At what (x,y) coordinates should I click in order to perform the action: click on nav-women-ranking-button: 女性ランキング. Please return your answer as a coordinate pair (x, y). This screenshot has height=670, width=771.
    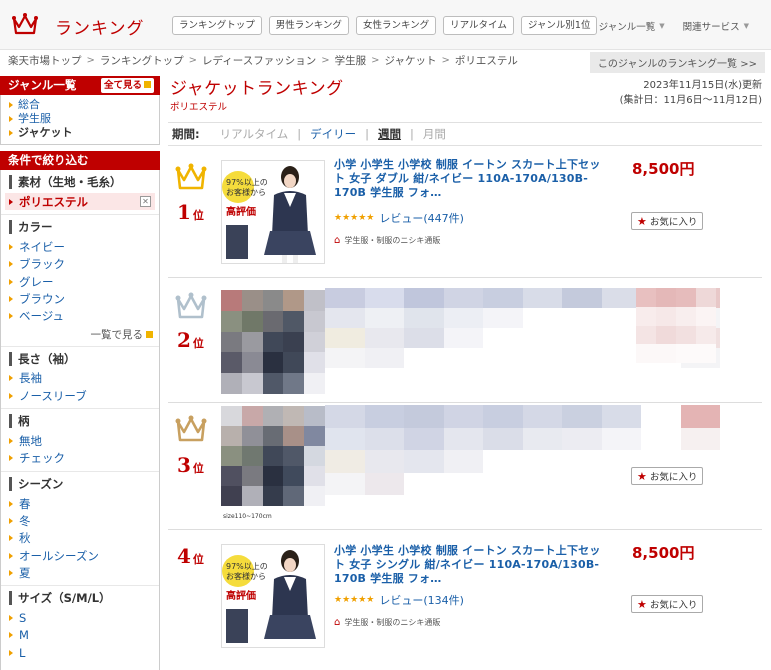
    Looking at the image, I should click on (396, 25).